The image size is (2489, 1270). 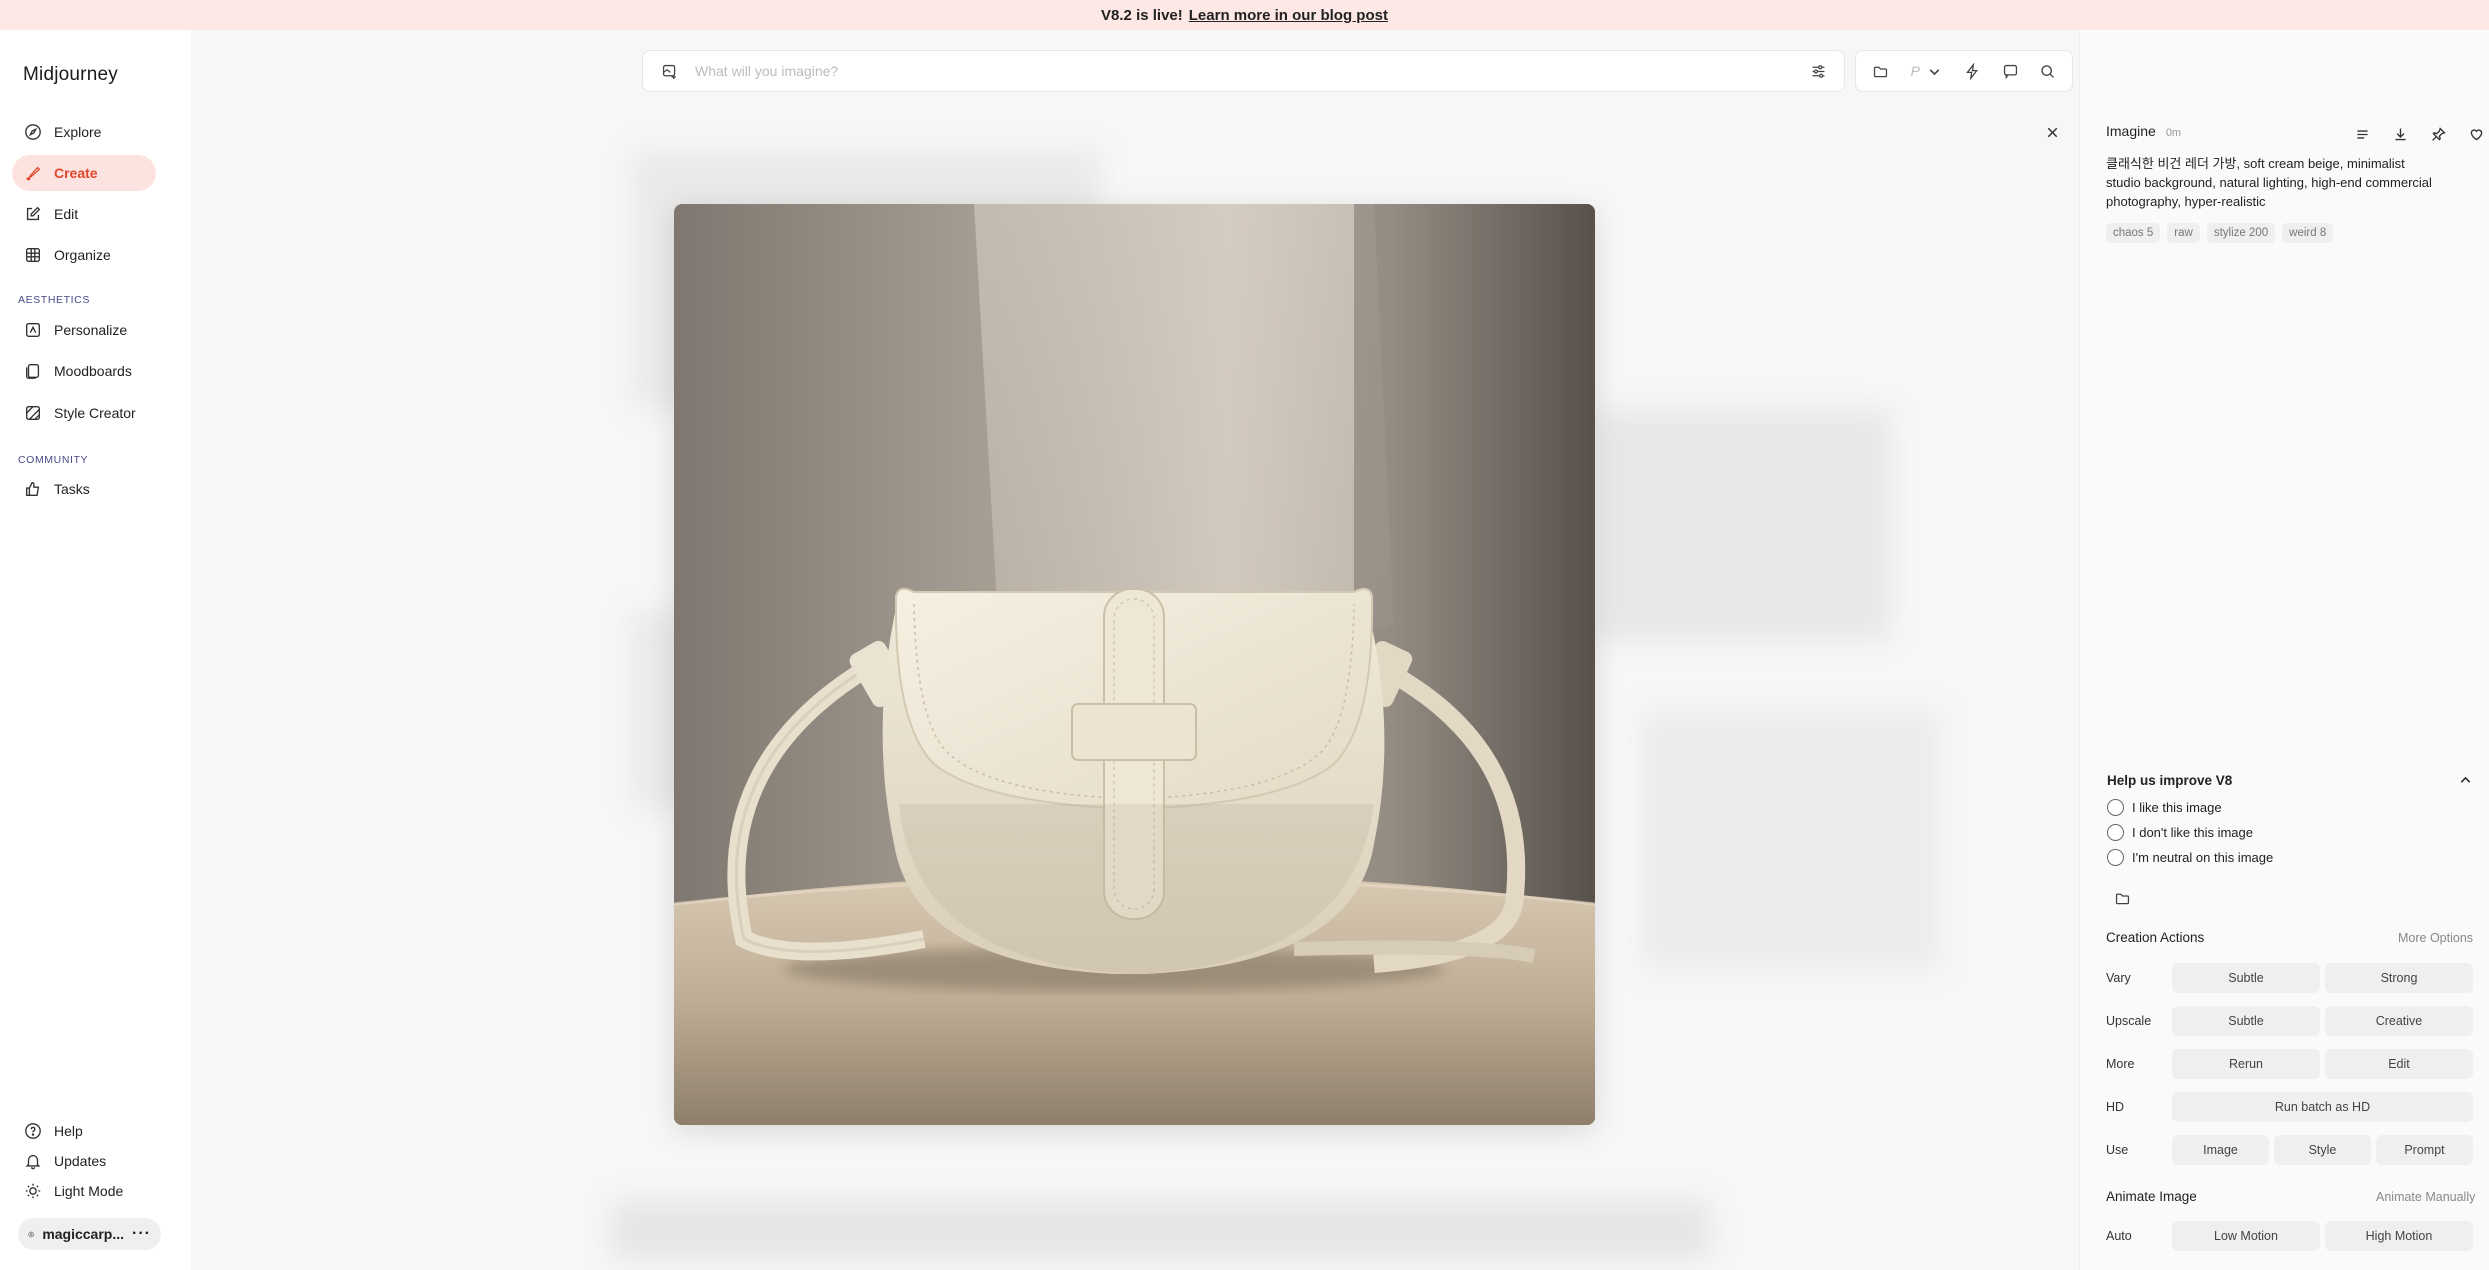 What do you see at coordinates (141, 1234) in the screenshot?
I see `more-options-icon: ···` at bounding box center [141, 1234].